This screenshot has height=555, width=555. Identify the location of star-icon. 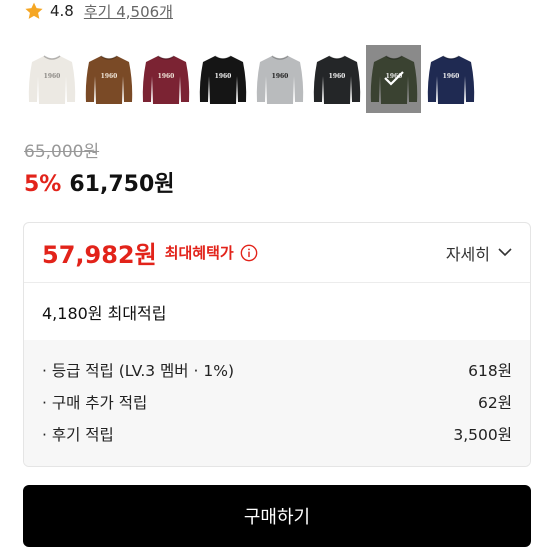
(34, 10).